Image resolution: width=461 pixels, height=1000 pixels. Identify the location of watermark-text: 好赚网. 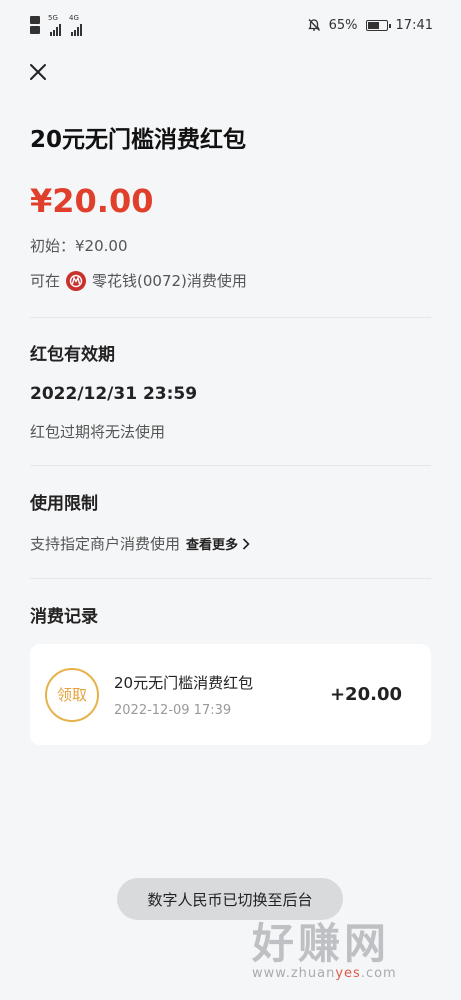
(321, 943).